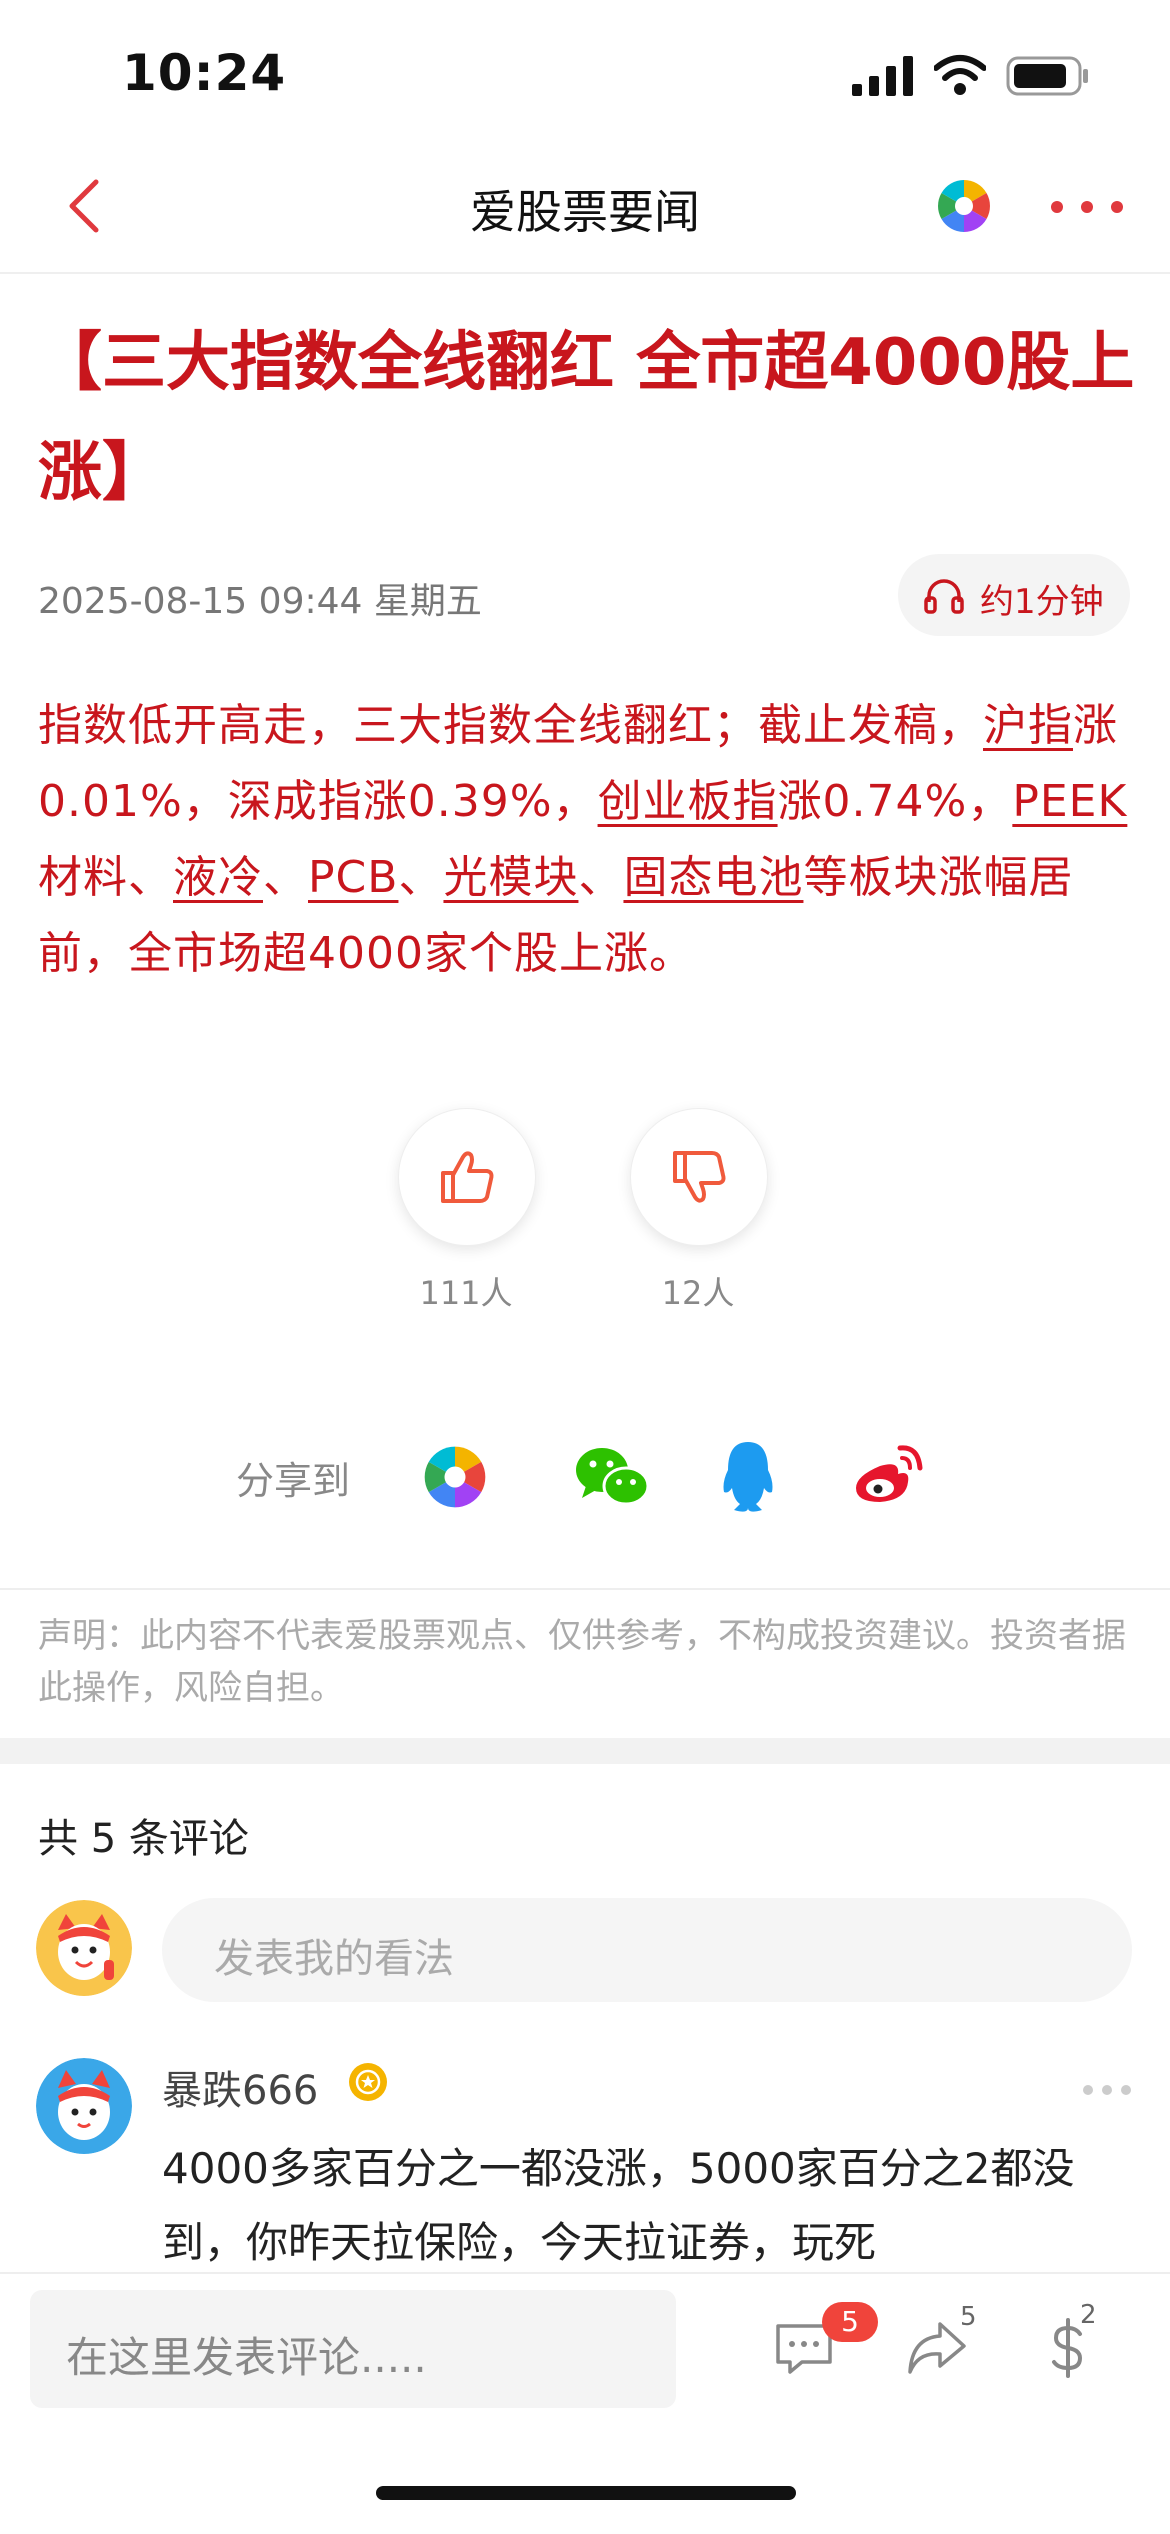 Image resolution: width=1170 pixels, height=2534 pixels. I want to click on listen-button: 约1分钟, so click(1014, 595).